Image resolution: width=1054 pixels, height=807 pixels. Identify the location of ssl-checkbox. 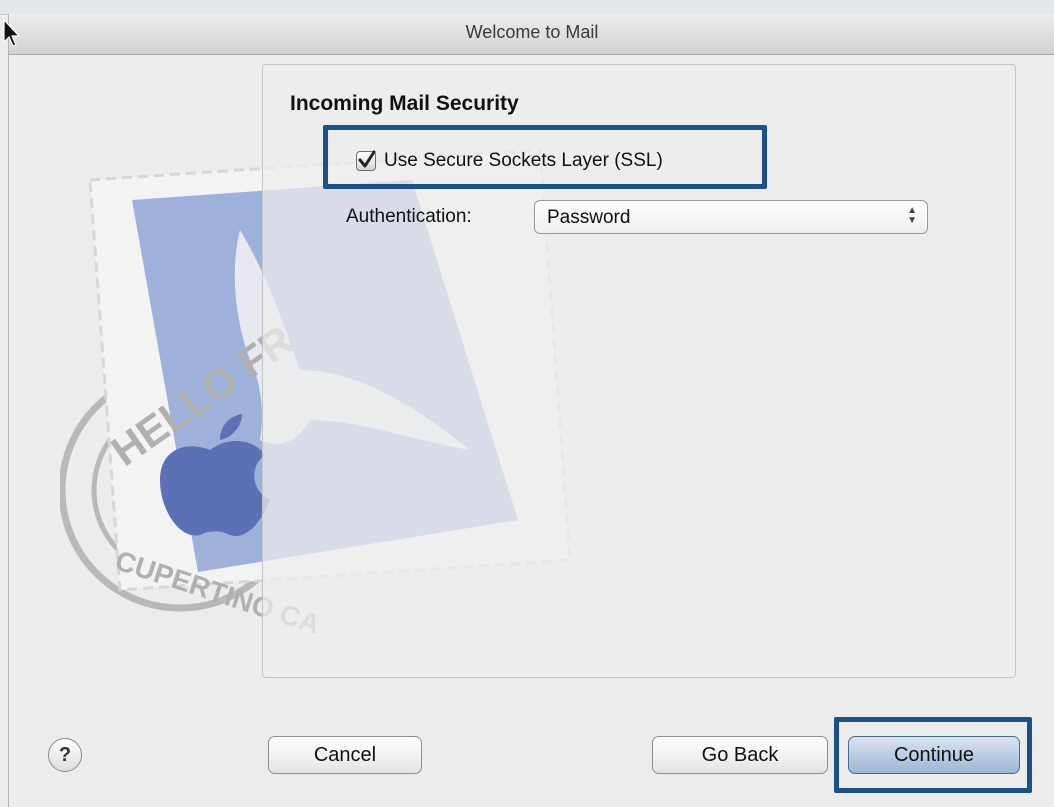
(366, 160).